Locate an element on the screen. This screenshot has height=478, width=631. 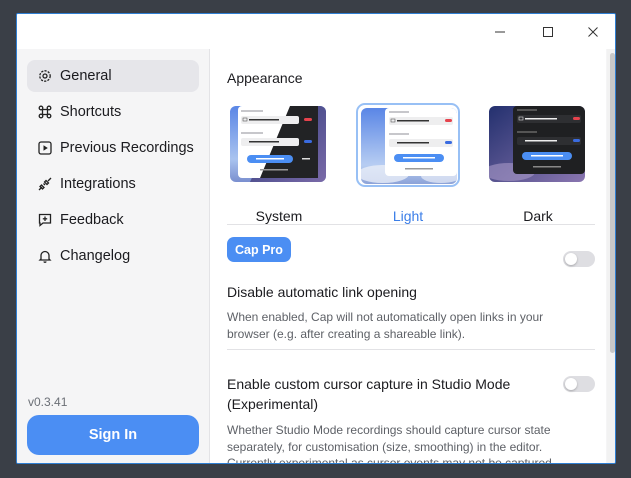
theme-option-system is located at coordinates (279, 145).